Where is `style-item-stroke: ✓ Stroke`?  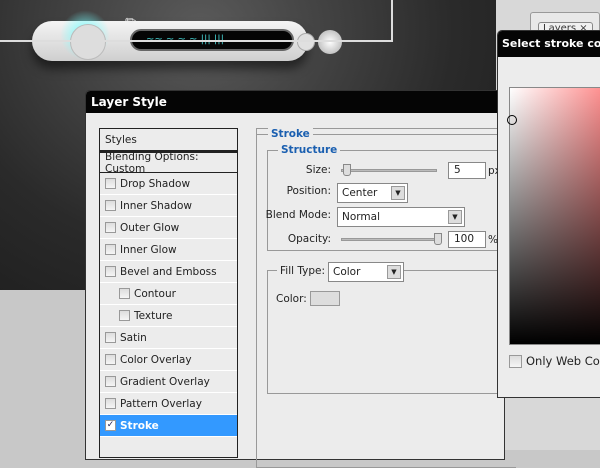 style-item-stroke: ✓ Stroke is located at coordinates (168, 426).